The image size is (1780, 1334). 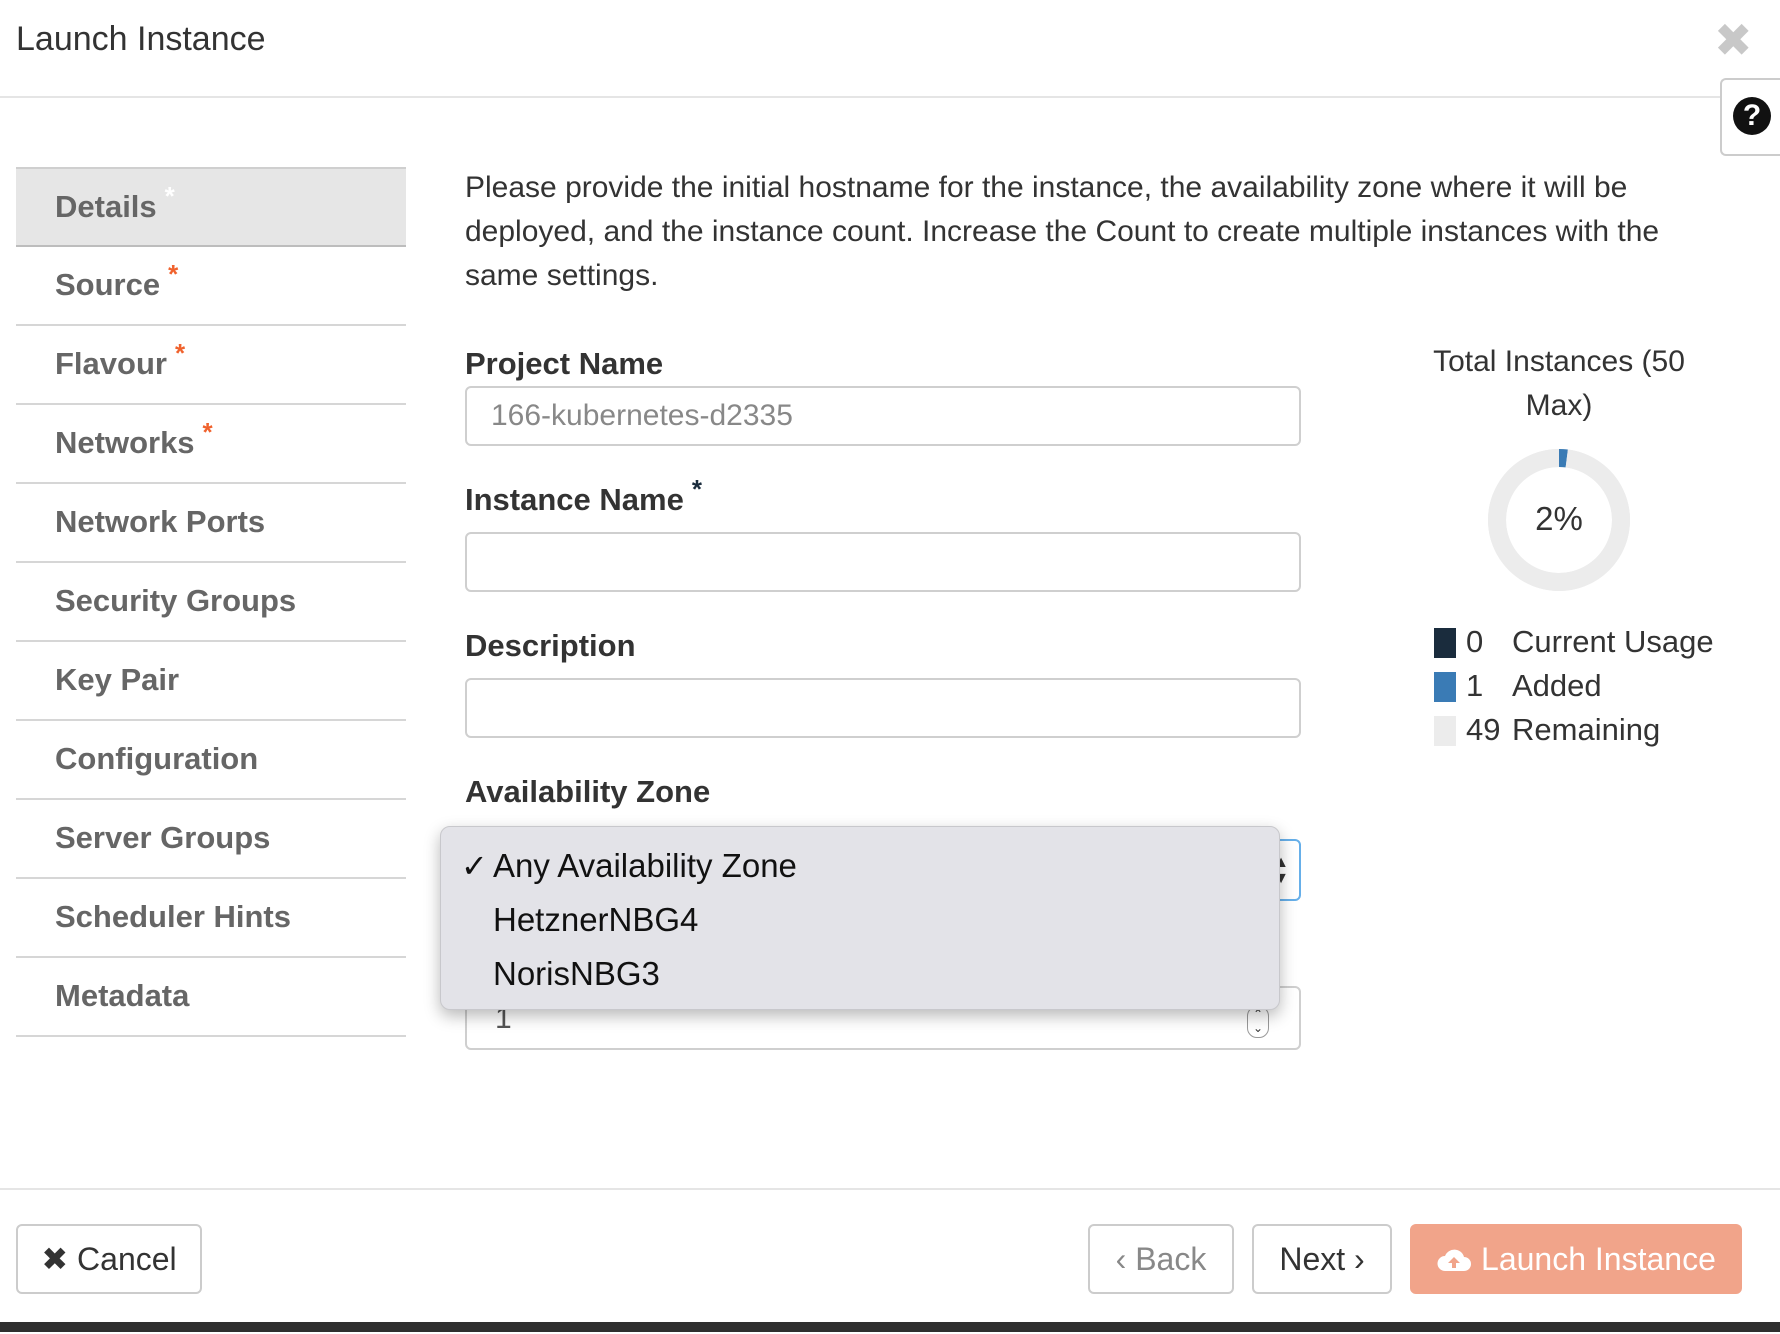 I want to click on chart-title: Total Instances (50 Max), so click(x=1559, y=384).